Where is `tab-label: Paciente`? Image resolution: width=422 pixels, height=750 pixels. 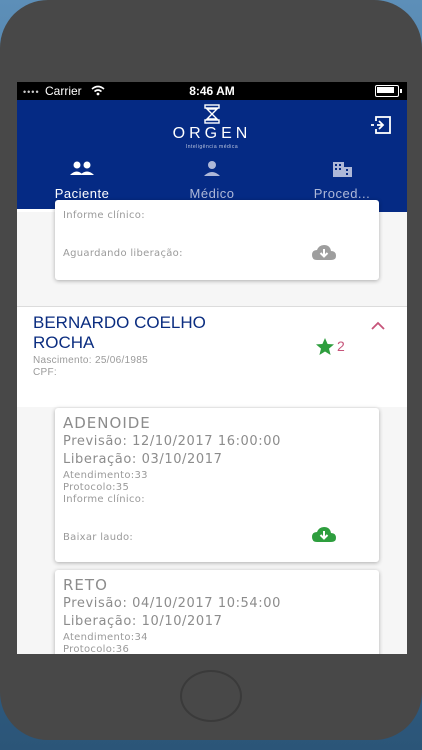
tab-label: Paciente is located at coordinates (82, 193).